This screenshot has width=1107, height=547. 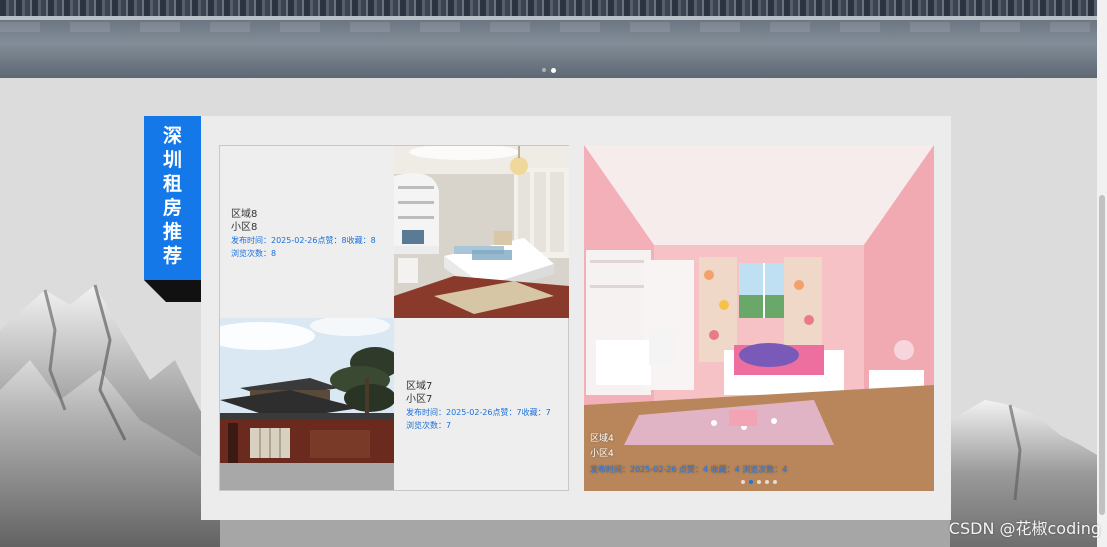 I want to click on listing-views: 浏览次数：8, so click(x=254, y=253).